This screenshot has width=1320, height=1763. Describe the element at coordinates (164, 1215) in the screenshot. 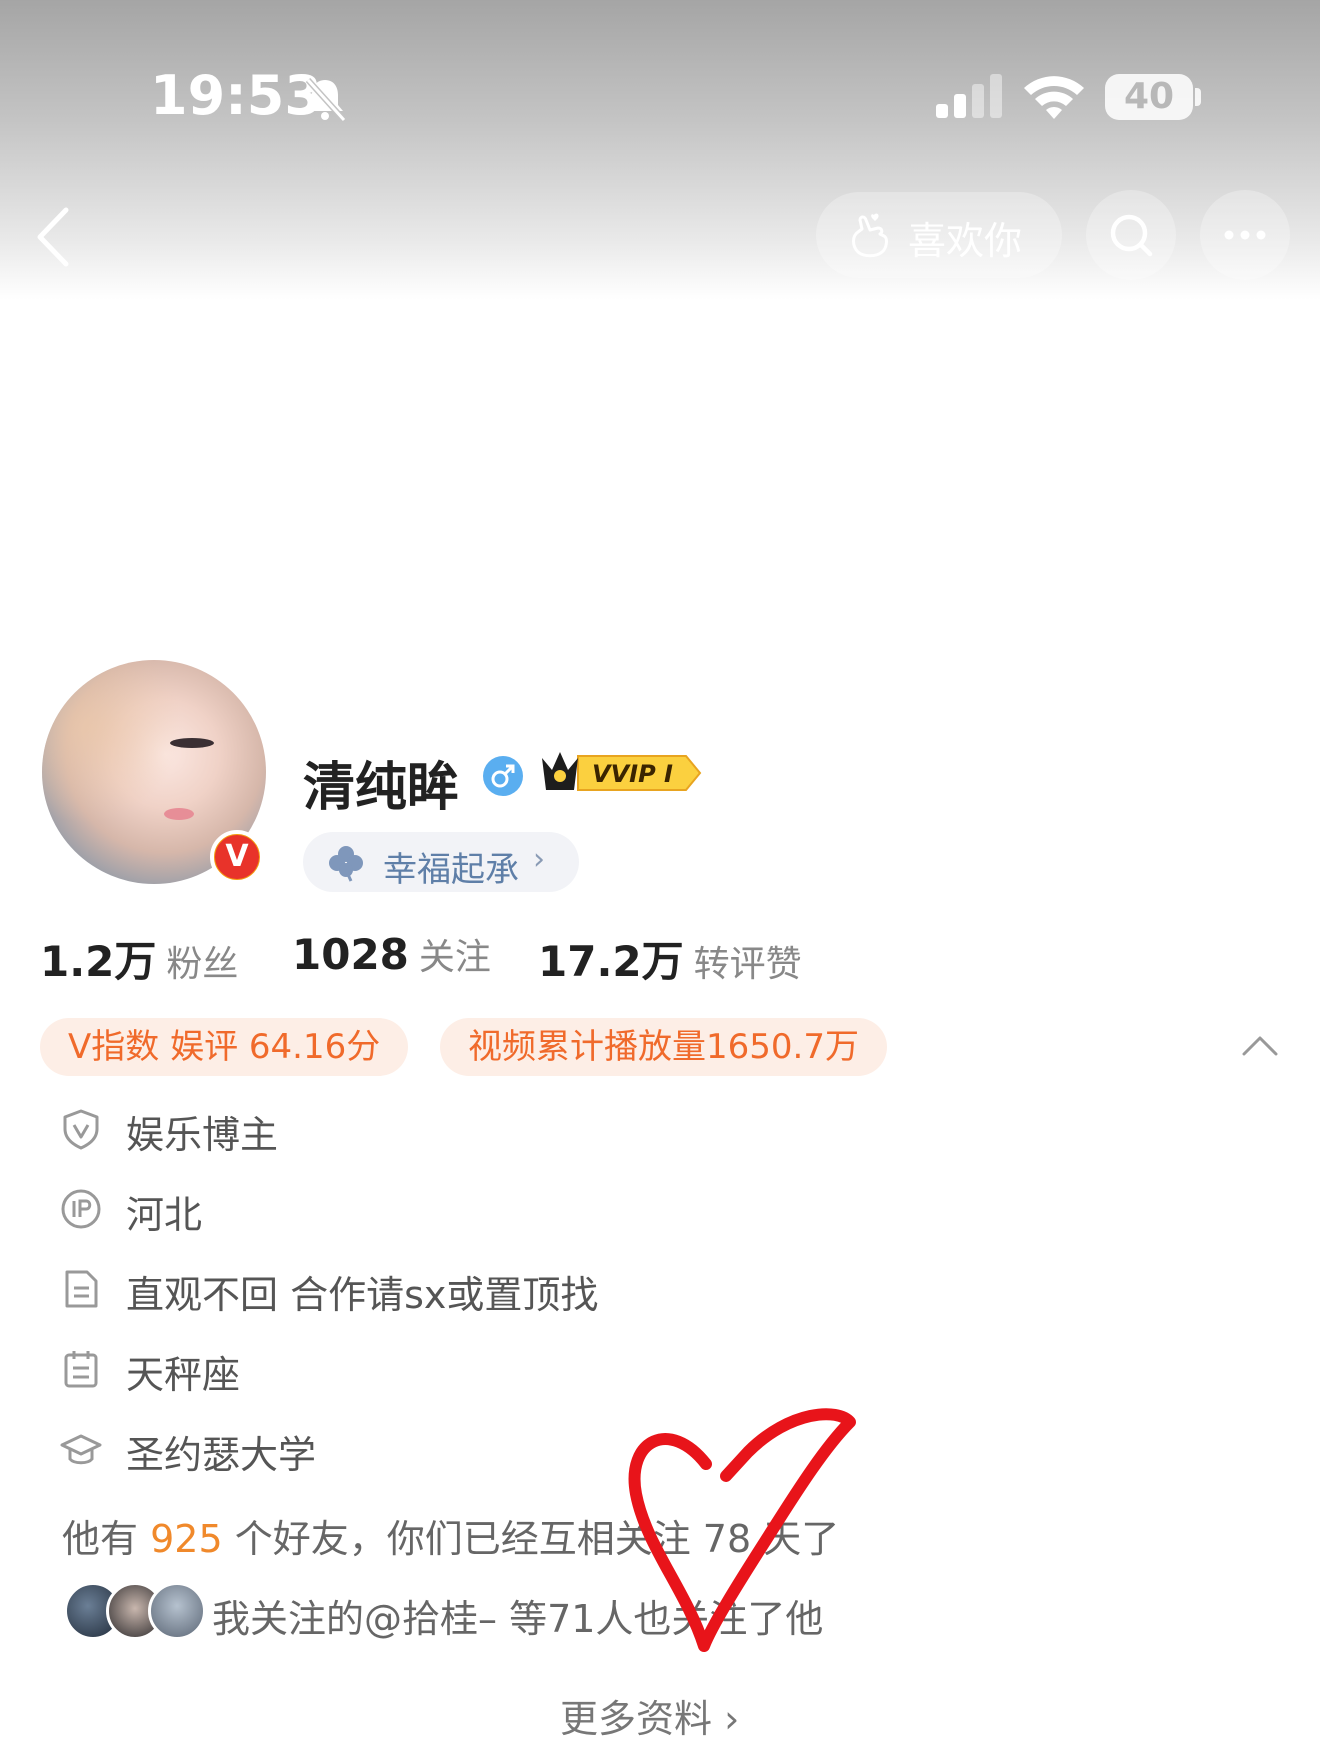

I see `info-text: 河北` at that location.